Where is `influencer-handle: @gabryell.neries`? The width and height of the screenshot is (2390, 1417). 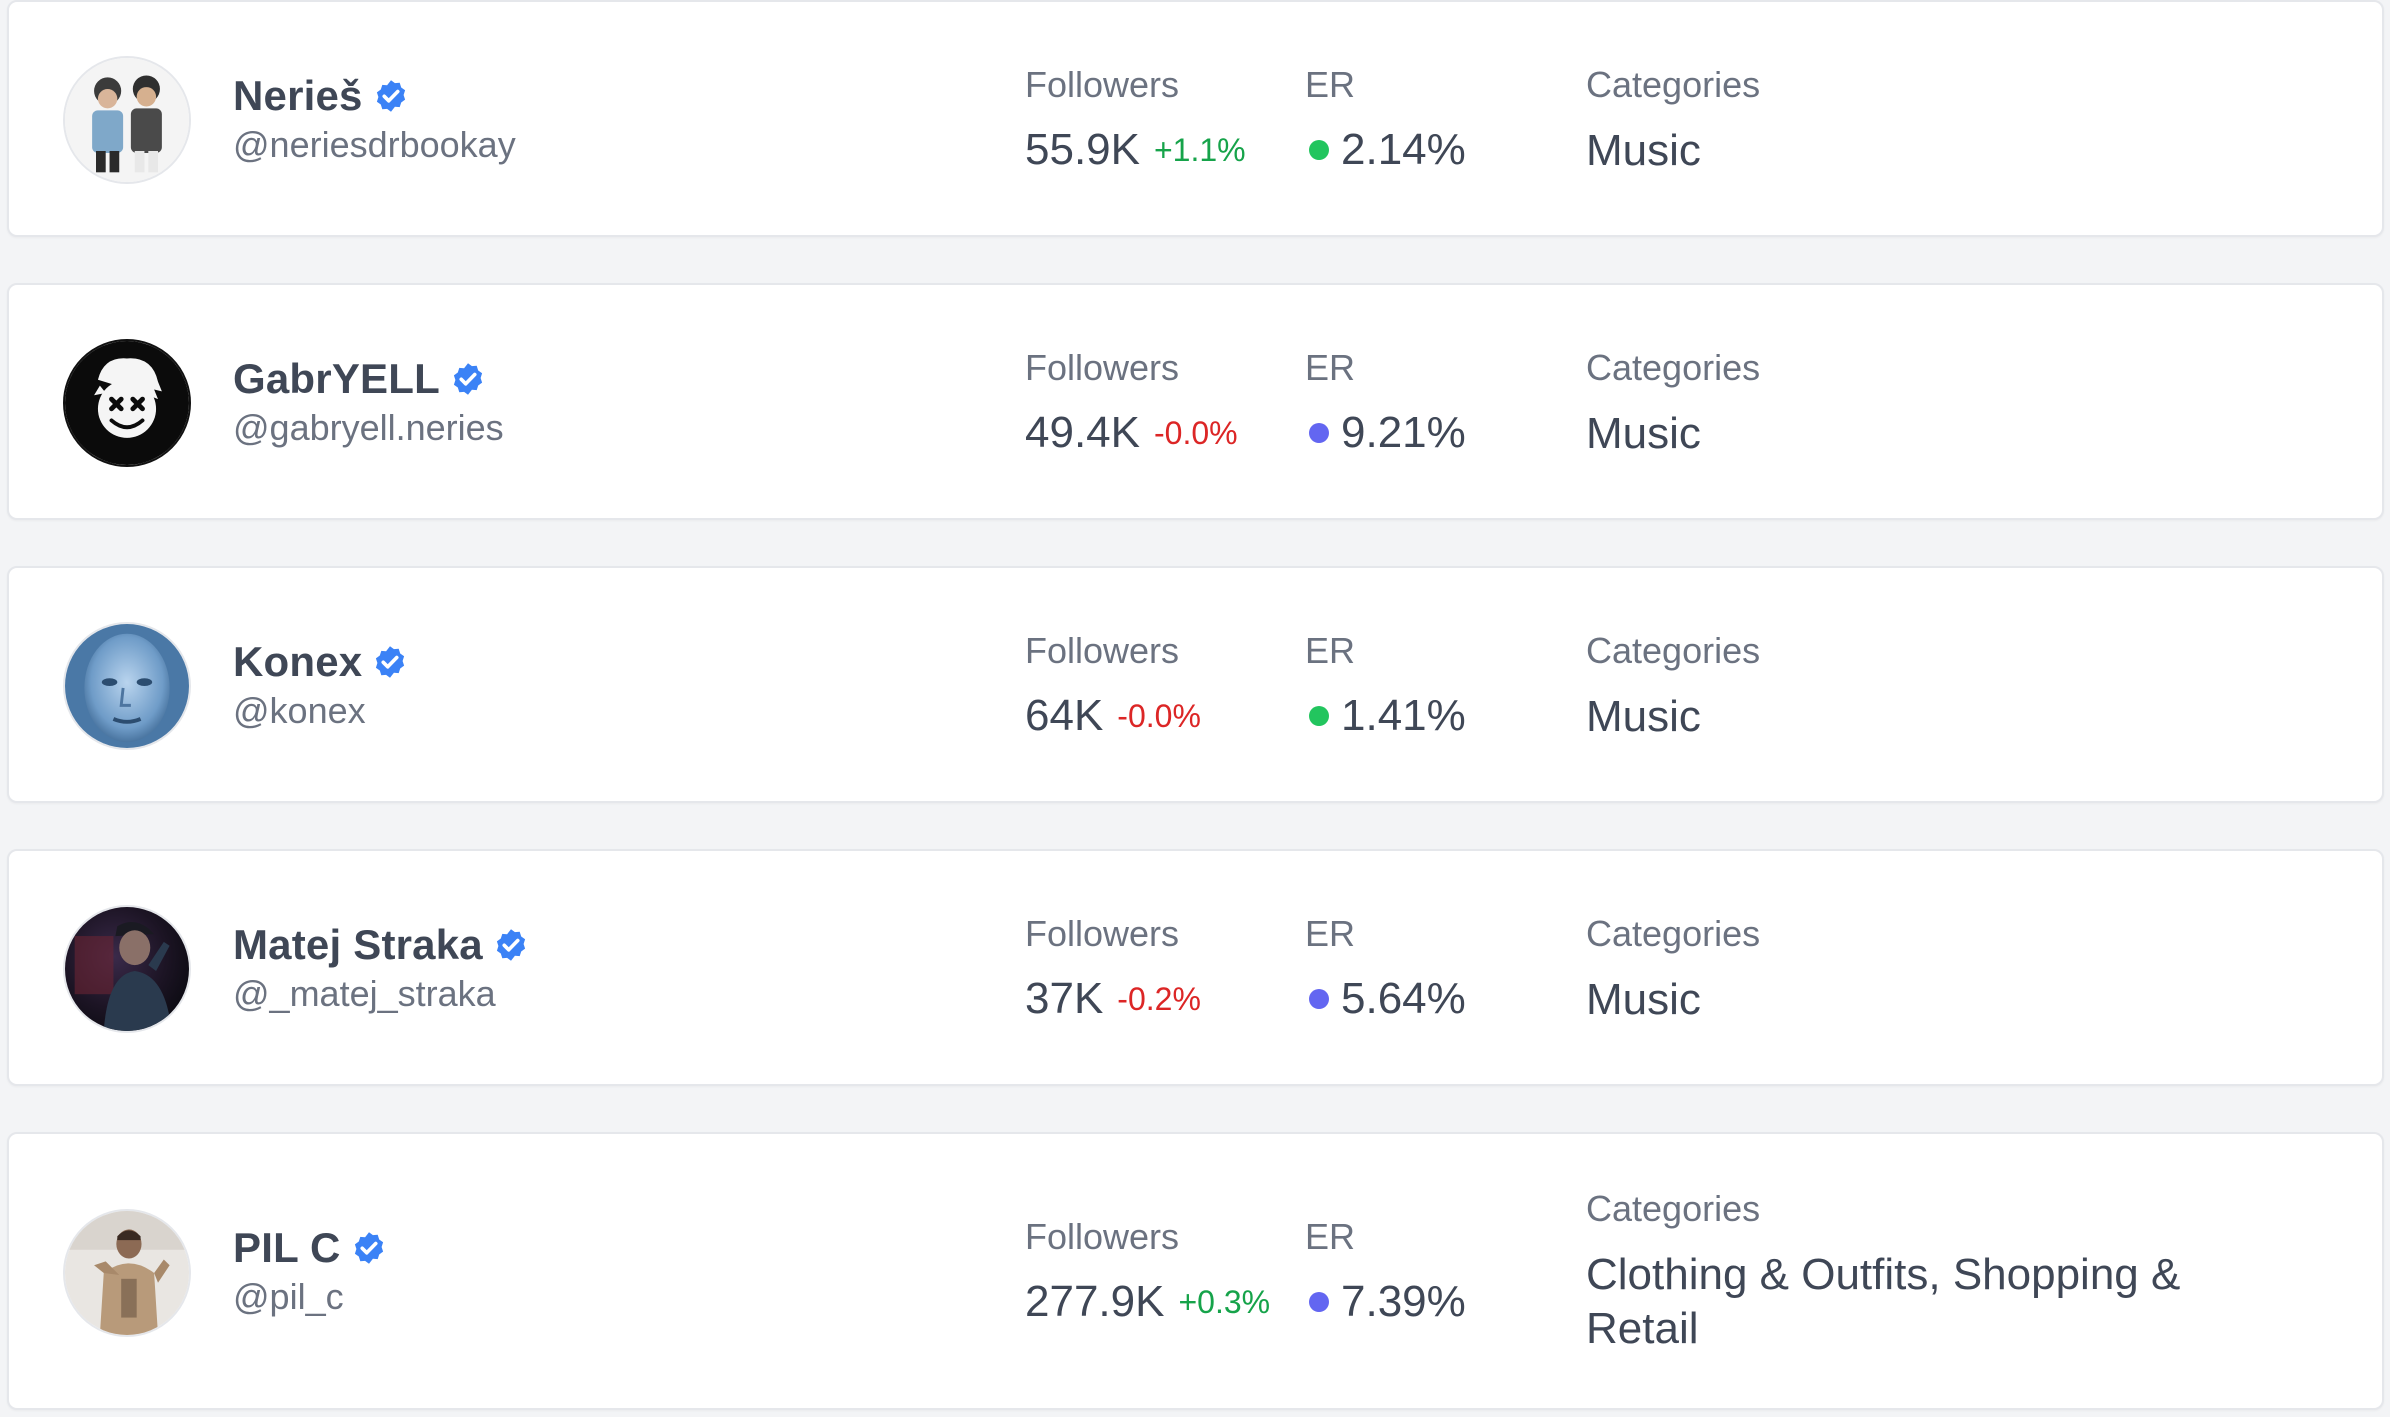
influencer-handle: @gabryell.neries is located at coordinates (368, 428).